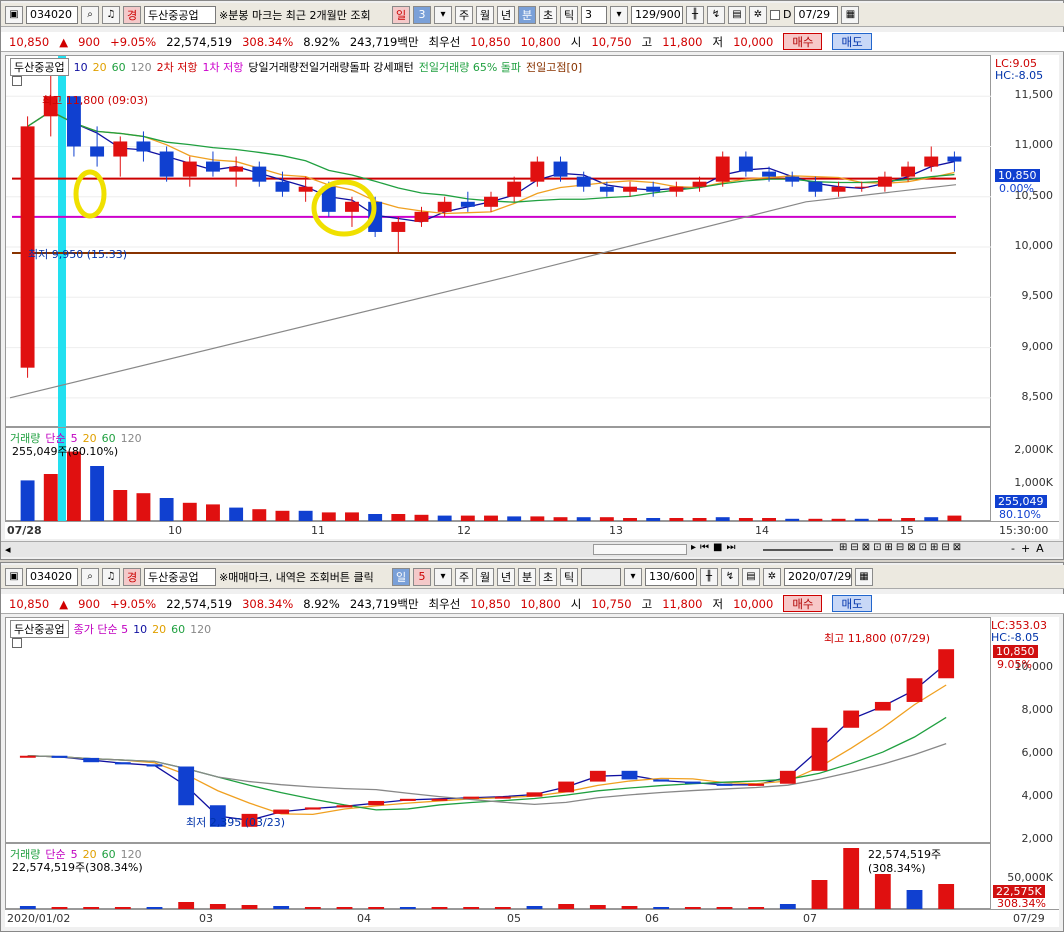 This screenshot has height=932, width=1064. I want to click on best-label: 최우선, so click(444, 603).